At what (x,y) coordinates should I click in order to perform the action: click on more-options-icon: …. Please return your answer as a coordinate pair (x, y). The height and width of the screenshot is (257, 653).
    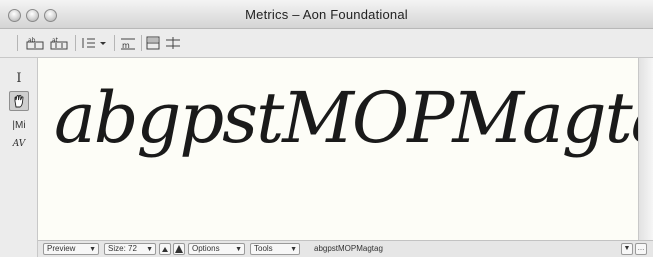
    Looking at the image, I should click on (641, 249).